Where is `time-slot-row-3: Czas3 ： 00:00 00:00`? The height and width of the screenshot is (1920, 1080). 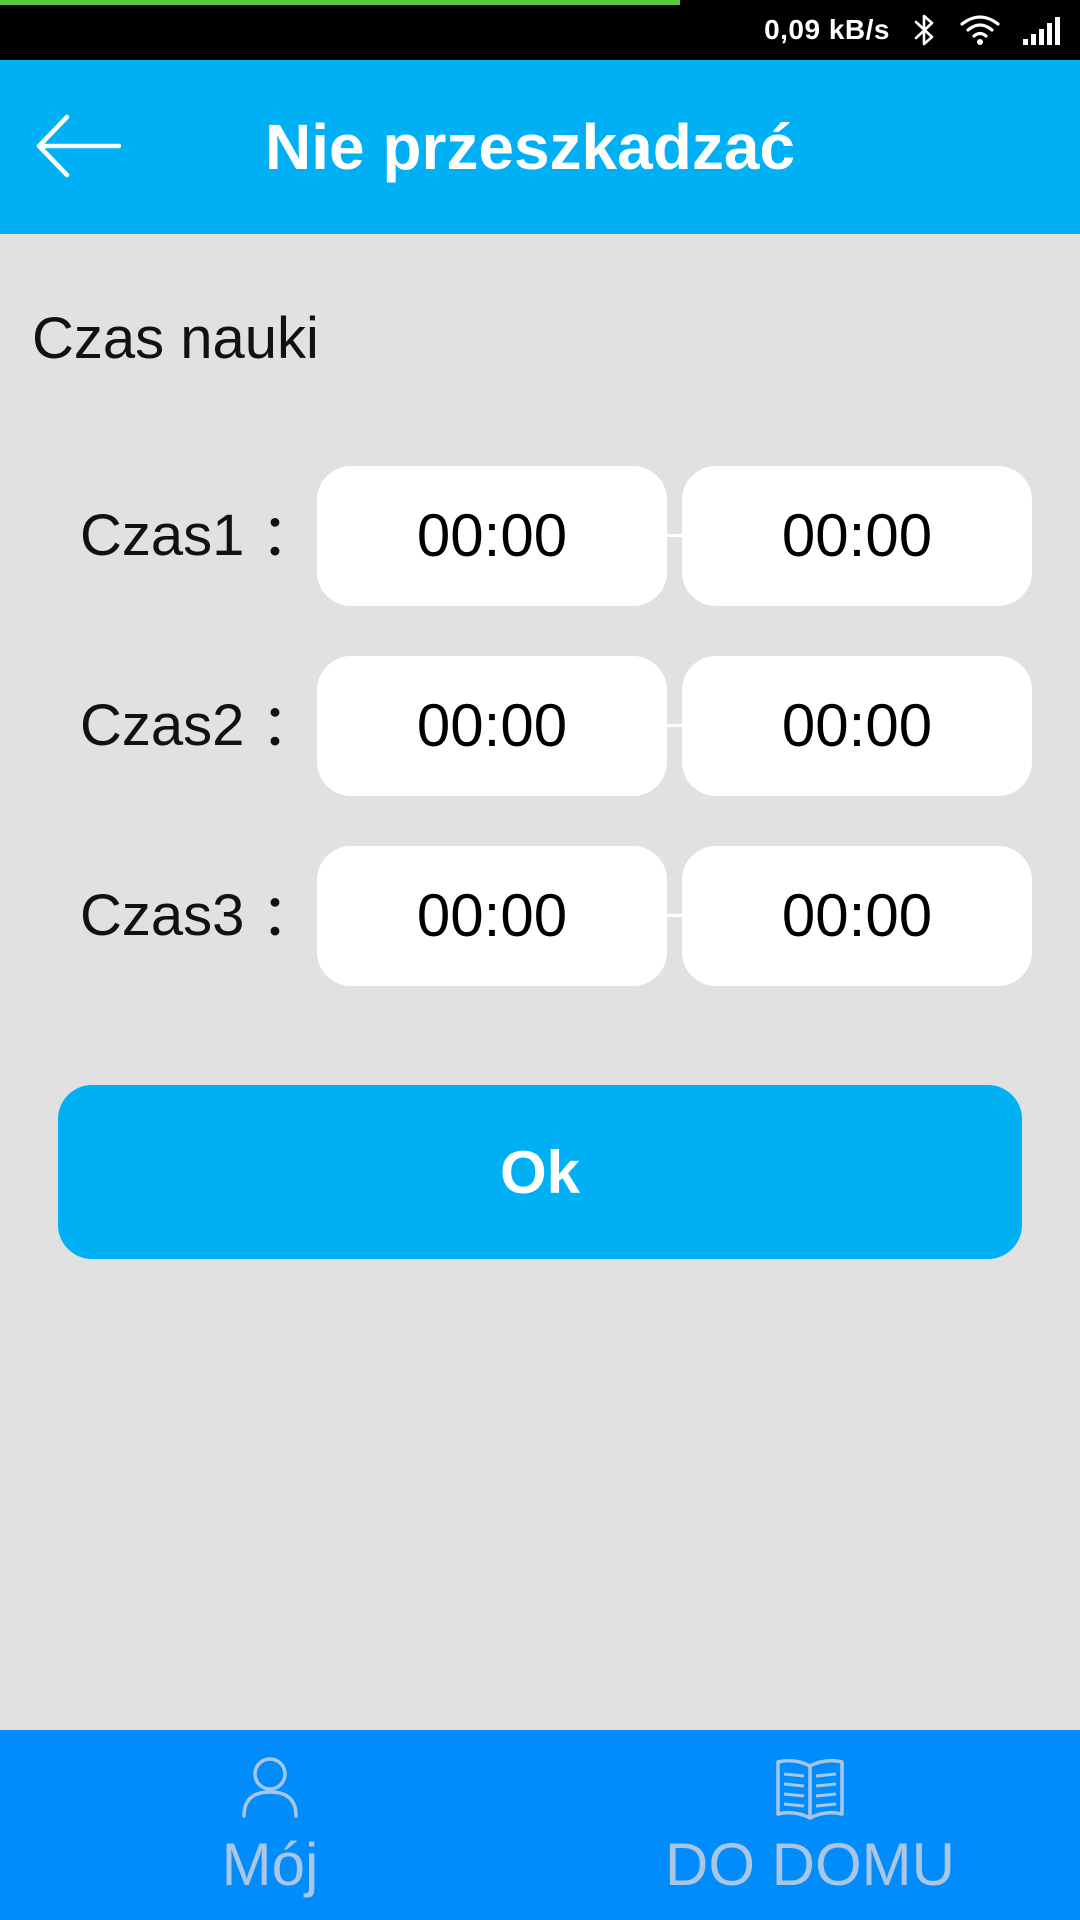 time-slot-row-3: Czas3 ： 00:00 00:00 is located at coordinates (540, 916).